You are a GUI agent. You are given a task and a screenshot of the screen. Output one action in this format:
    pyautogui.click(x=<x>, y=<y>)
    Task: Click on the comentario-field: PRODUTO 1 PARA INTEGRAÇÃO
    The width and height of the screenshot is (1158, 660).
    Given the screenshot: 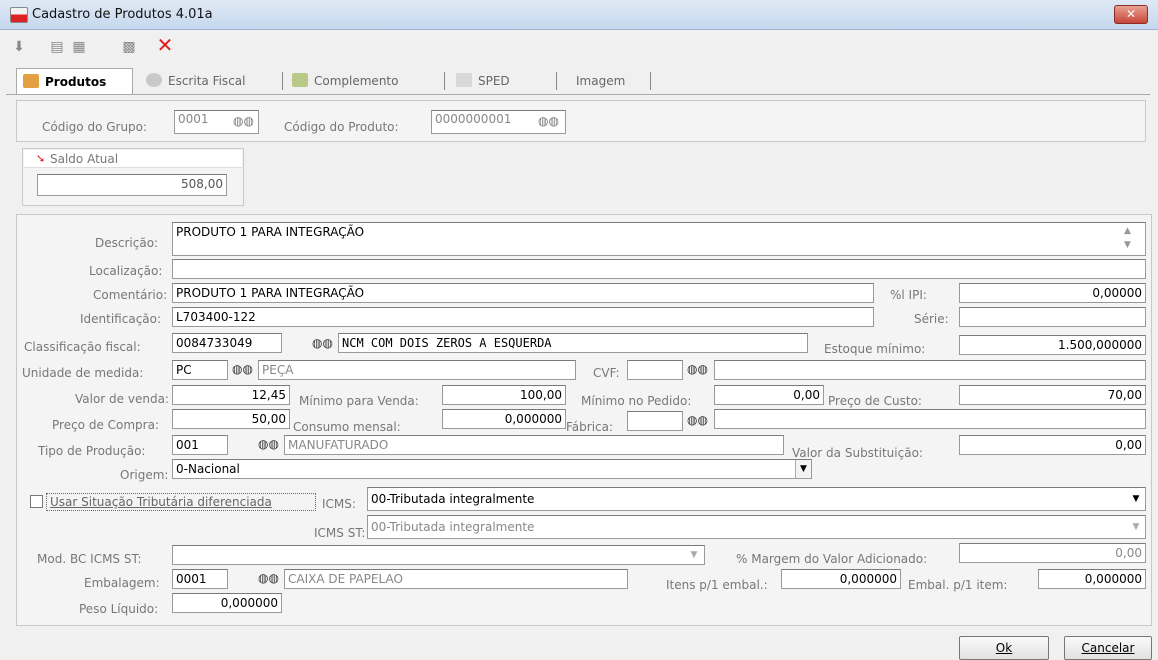 What is the action you would take?
    pyautogui.click(x=523, y=293)
    